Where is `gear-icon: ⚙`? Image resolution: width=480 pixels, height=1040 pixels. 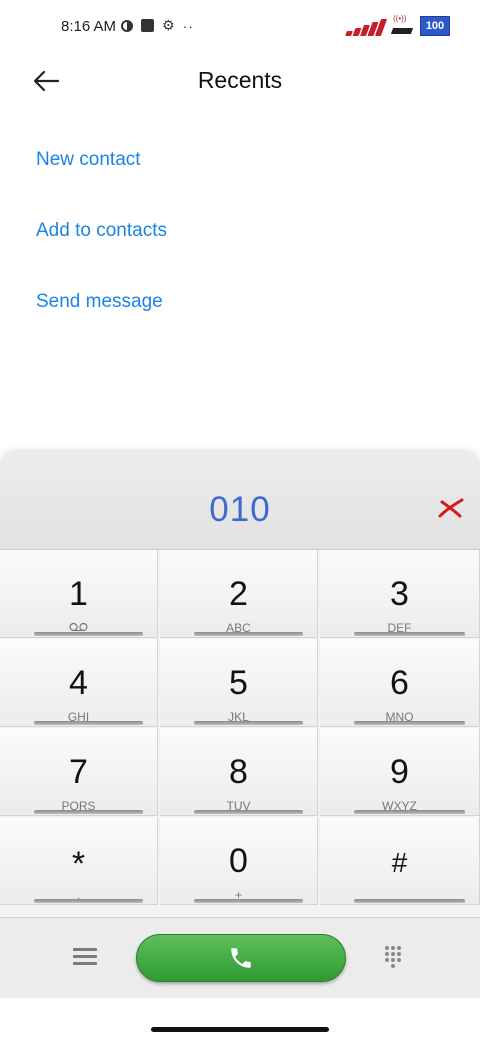 gear-icon: ⚙ is located at coordinates (168, 25).